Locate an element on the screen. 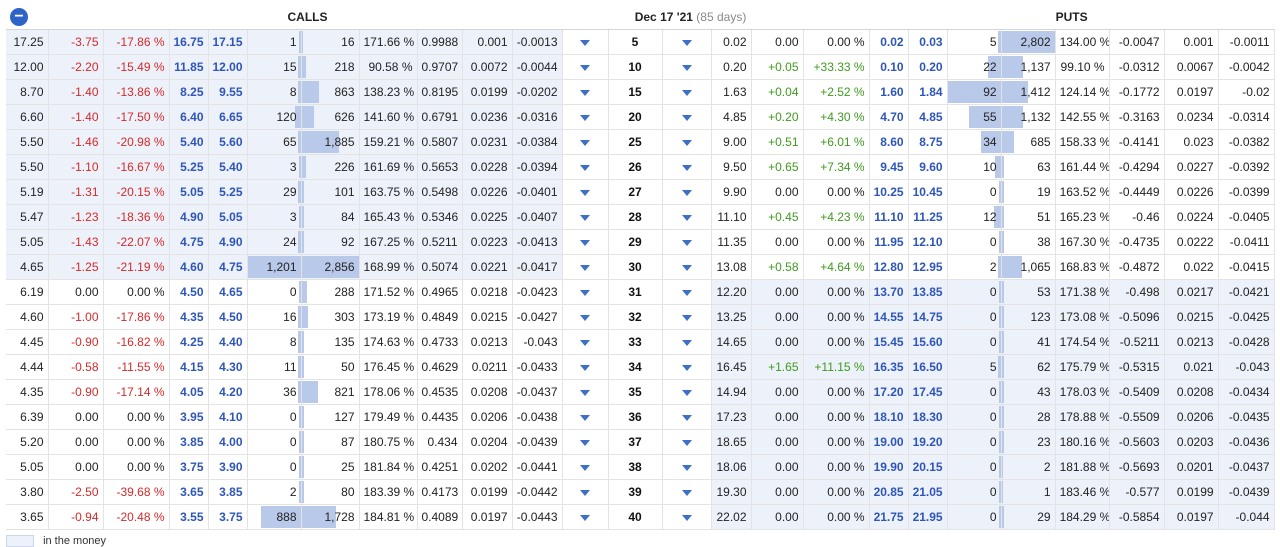  collapse-circle-minus-icon: − is located at coordinates (19, 17).